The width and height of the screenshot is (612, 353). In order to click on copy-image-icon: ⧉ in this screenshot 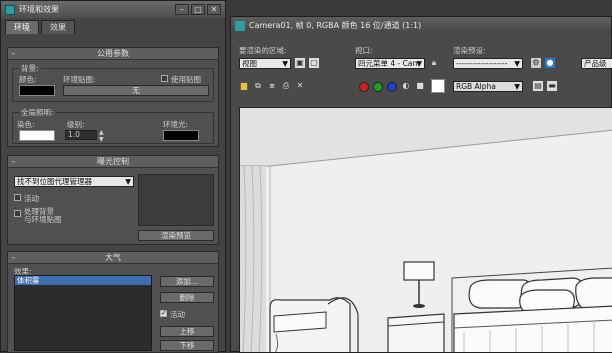, I will do `click(258, 86)`.